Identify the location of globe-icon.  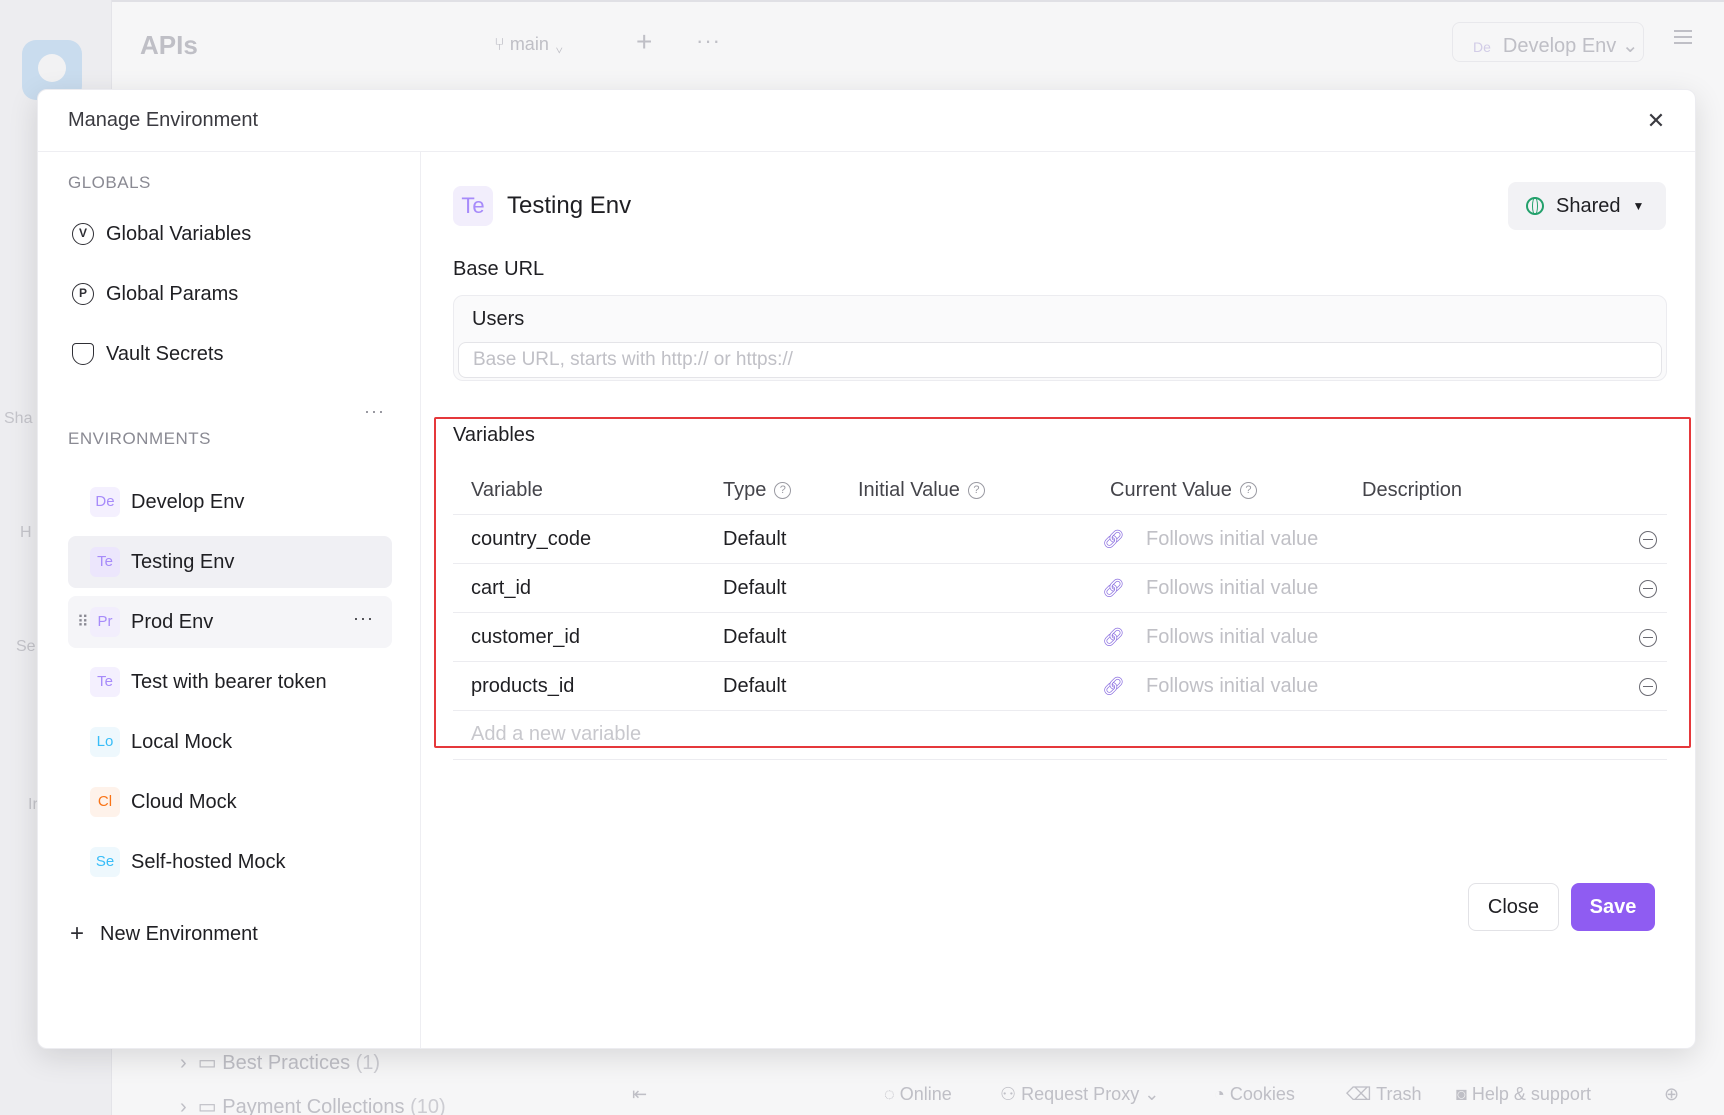
(1535, 206).